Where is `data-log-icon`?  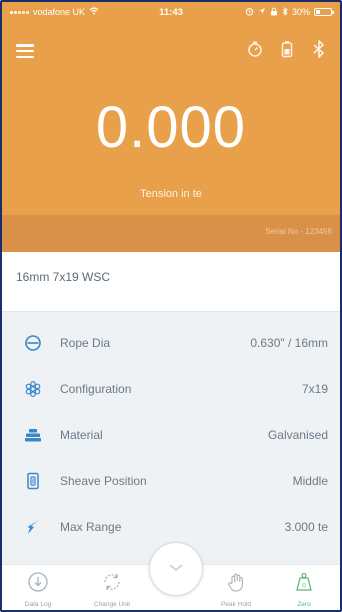 data-log-icon is located at coordinates (38, 584).